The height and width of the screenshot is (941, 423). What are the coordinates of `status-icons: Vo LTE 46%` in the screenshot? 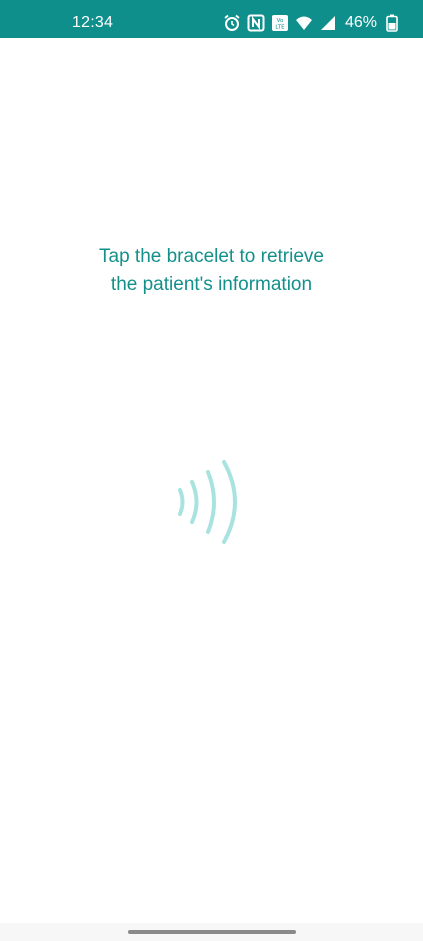 It's located at (312, 23).